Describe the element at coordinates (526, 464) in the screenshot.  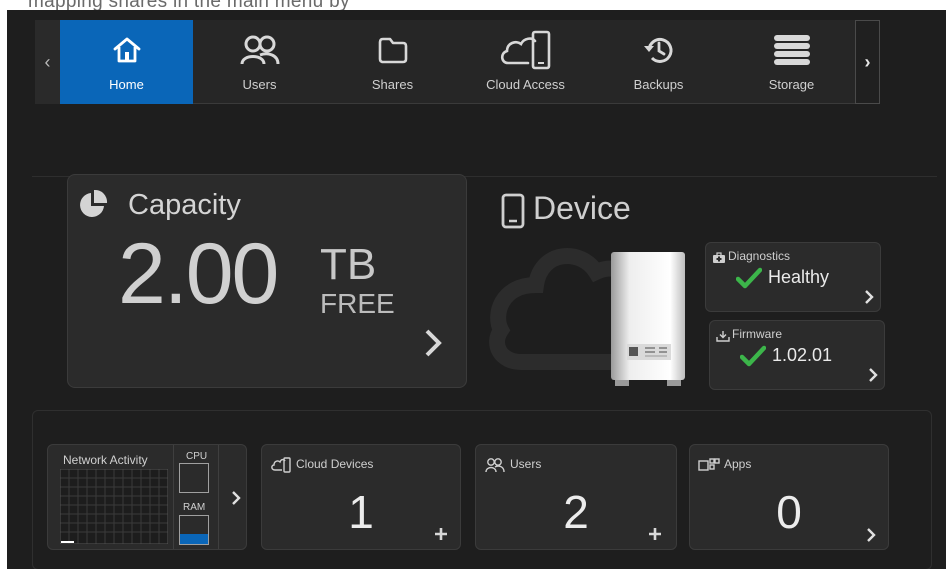
I see `users-label: Users` at that location.